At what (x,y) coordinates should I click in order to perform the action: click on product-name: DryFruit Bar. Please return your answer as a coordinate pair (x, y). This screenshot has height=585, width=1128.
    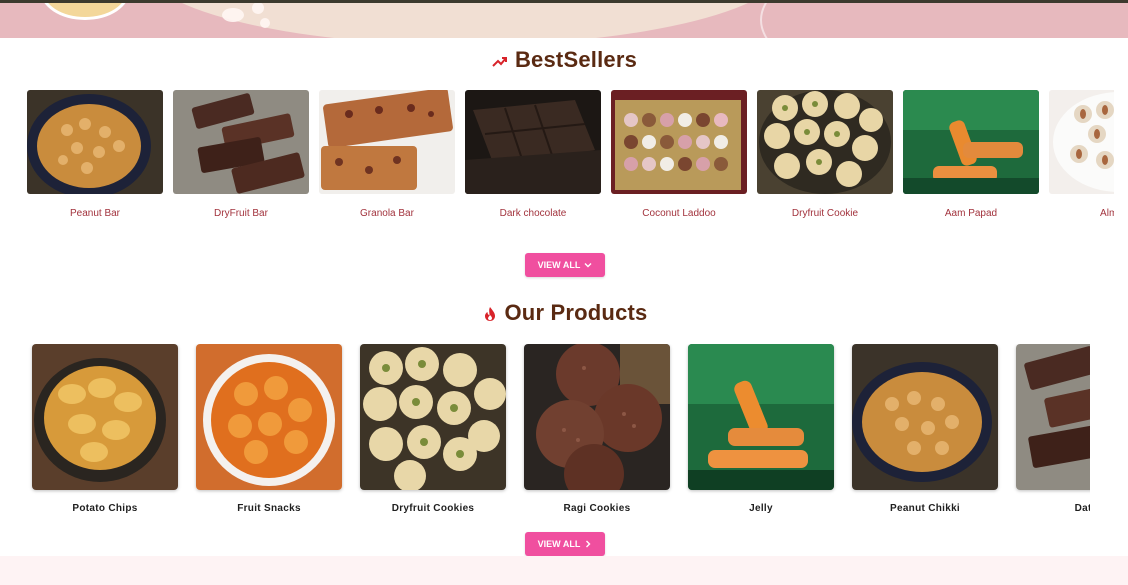
    Looking at the image, I should click on (241, 213).